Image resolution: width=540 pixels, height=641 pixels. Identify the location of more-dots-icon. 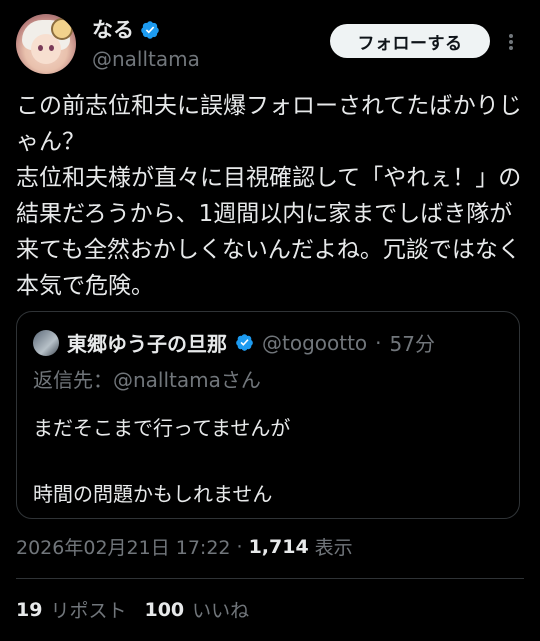
(511, 42).